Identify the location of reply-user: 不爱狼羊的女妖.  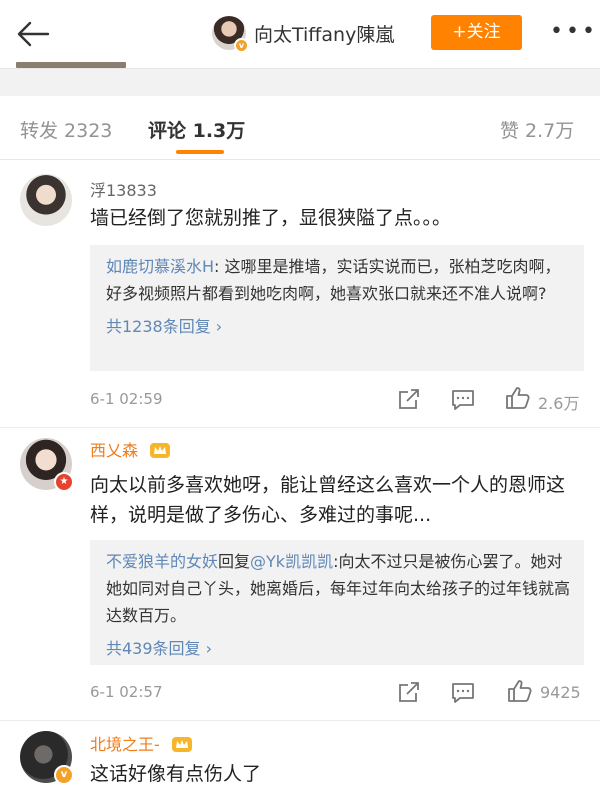
(162, 561).